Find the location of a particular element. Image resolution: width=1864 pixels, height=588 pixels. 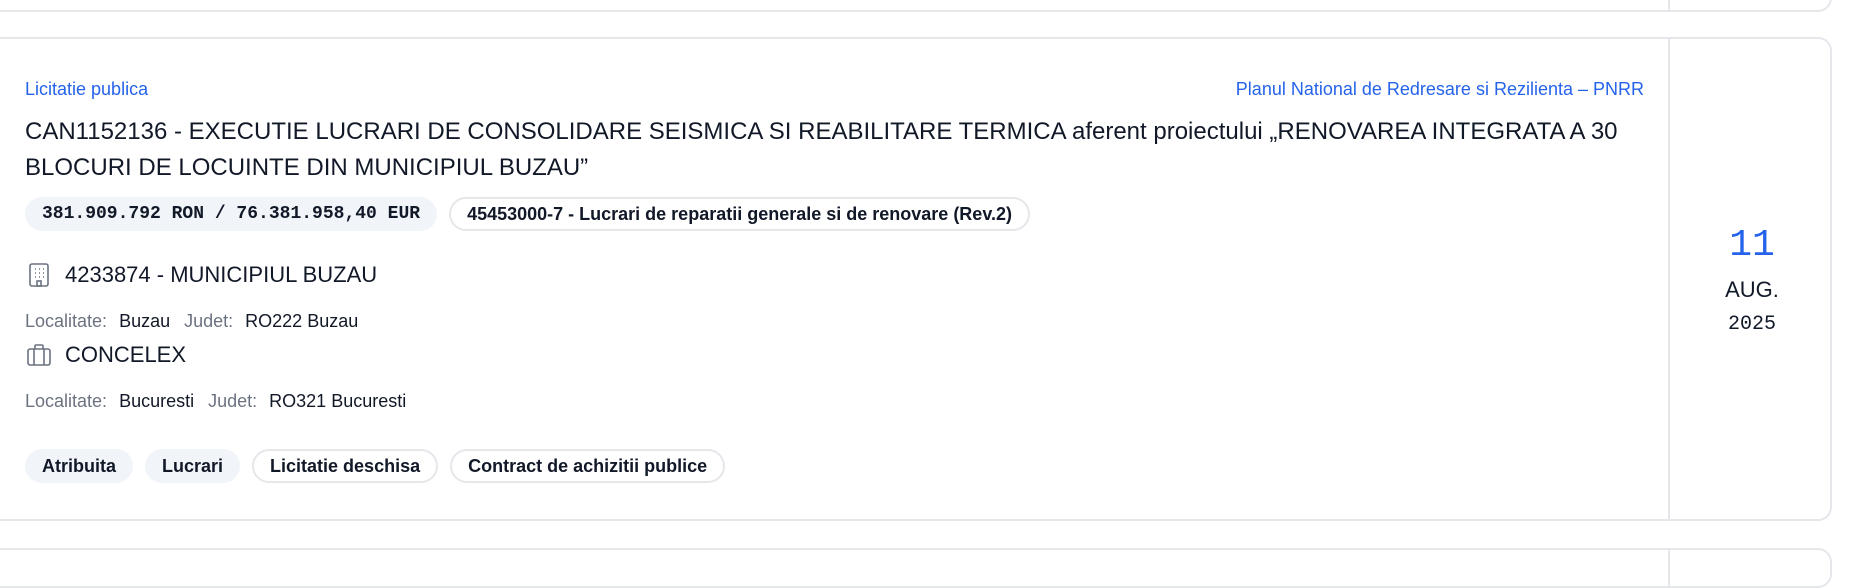

tag-status: Atribuita is located at coordinates (79, 466).